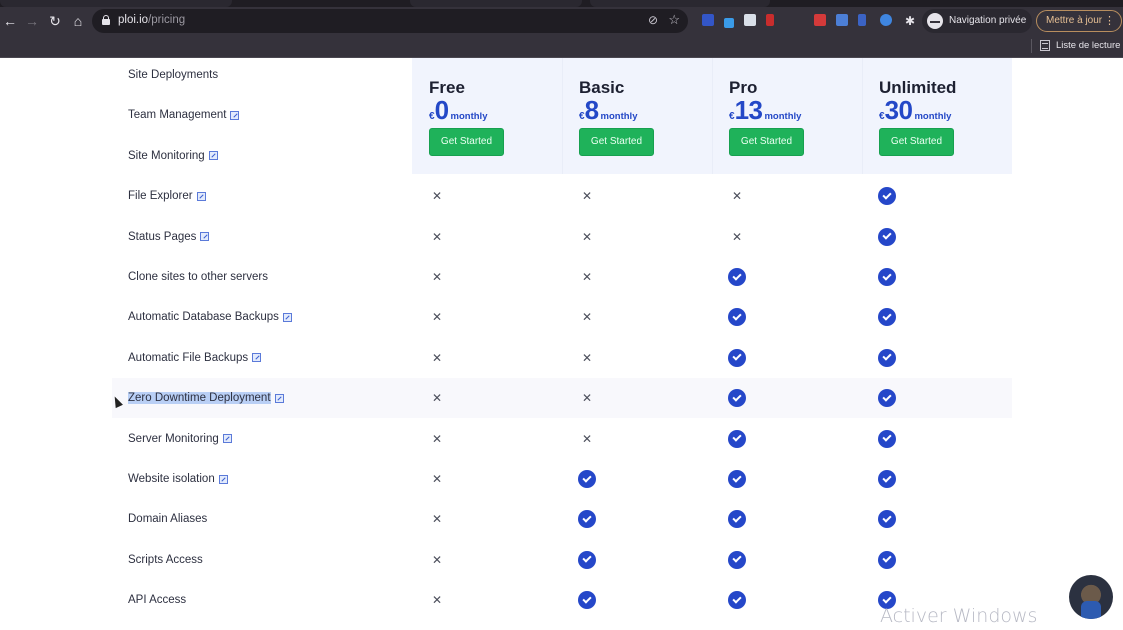 The height and width of the screenshot is (630, 1123). I want to click on plan-price: €0 monthly, so click(504, 110).